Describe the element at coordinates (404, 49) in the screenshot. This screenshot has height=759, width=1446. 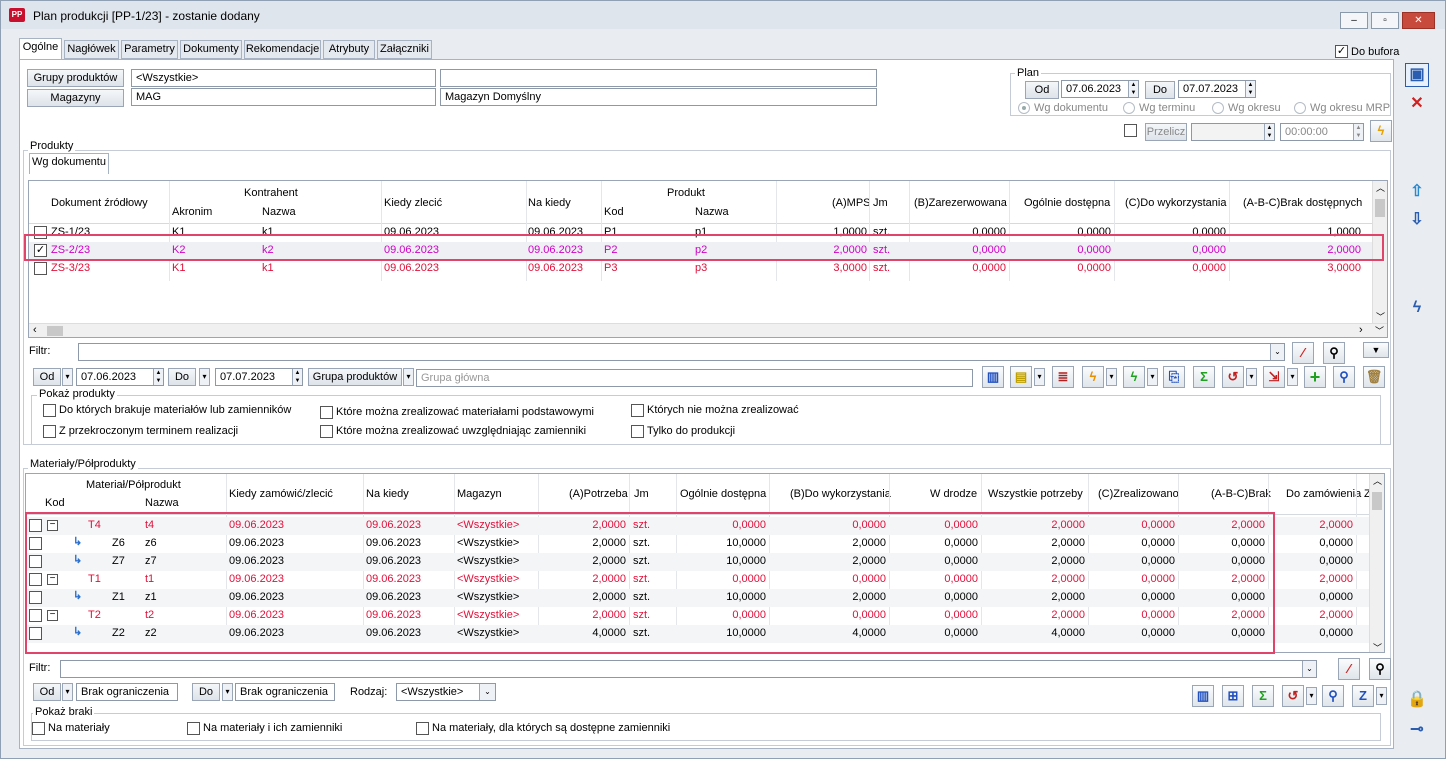
I see `tab-zalaczniki: Załączniki` at that location.